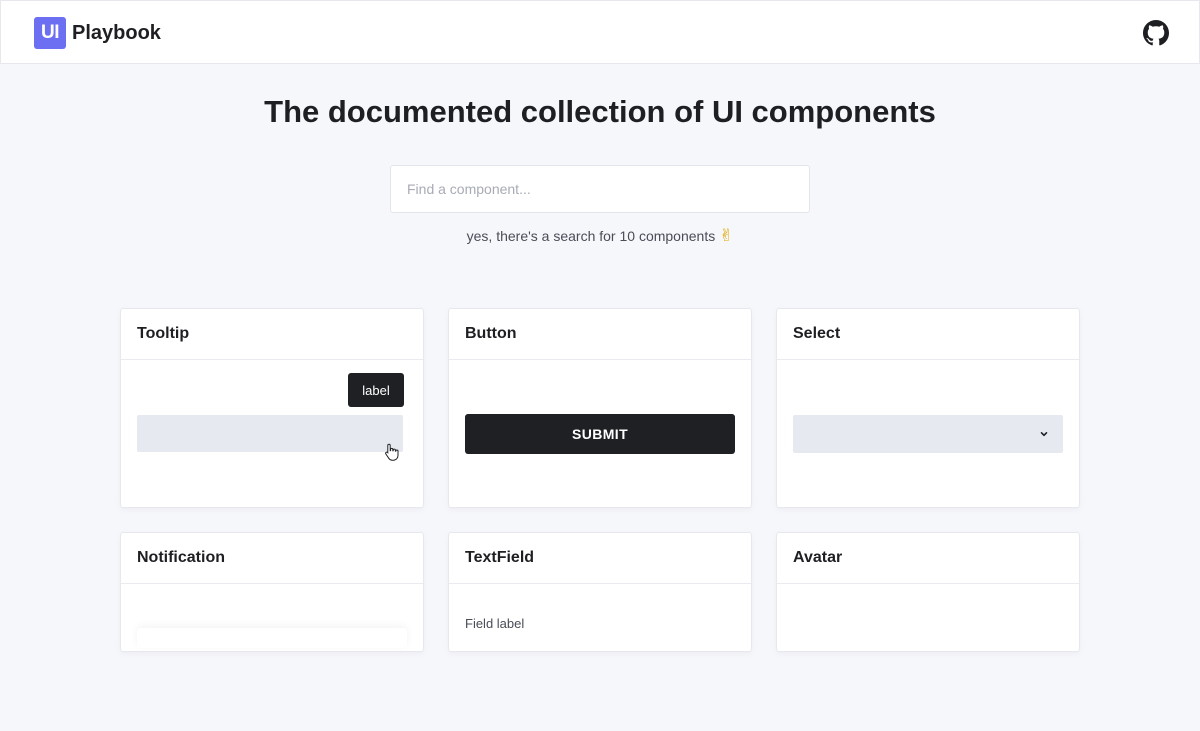 The image size is (1200, 731). I want to click on card-title: Tooltip, so click(272, 334).